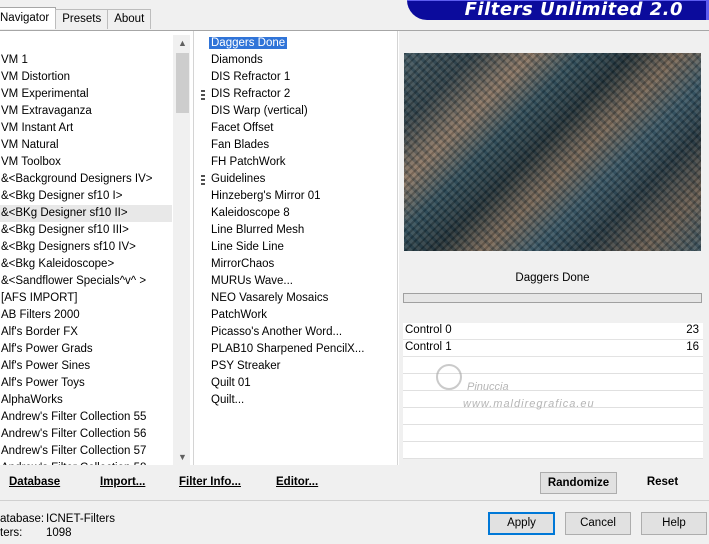 The width and height of the screenshot is (709, 544). I want to click on filter-item: Line Blurred Mesh, so click(252, 230).